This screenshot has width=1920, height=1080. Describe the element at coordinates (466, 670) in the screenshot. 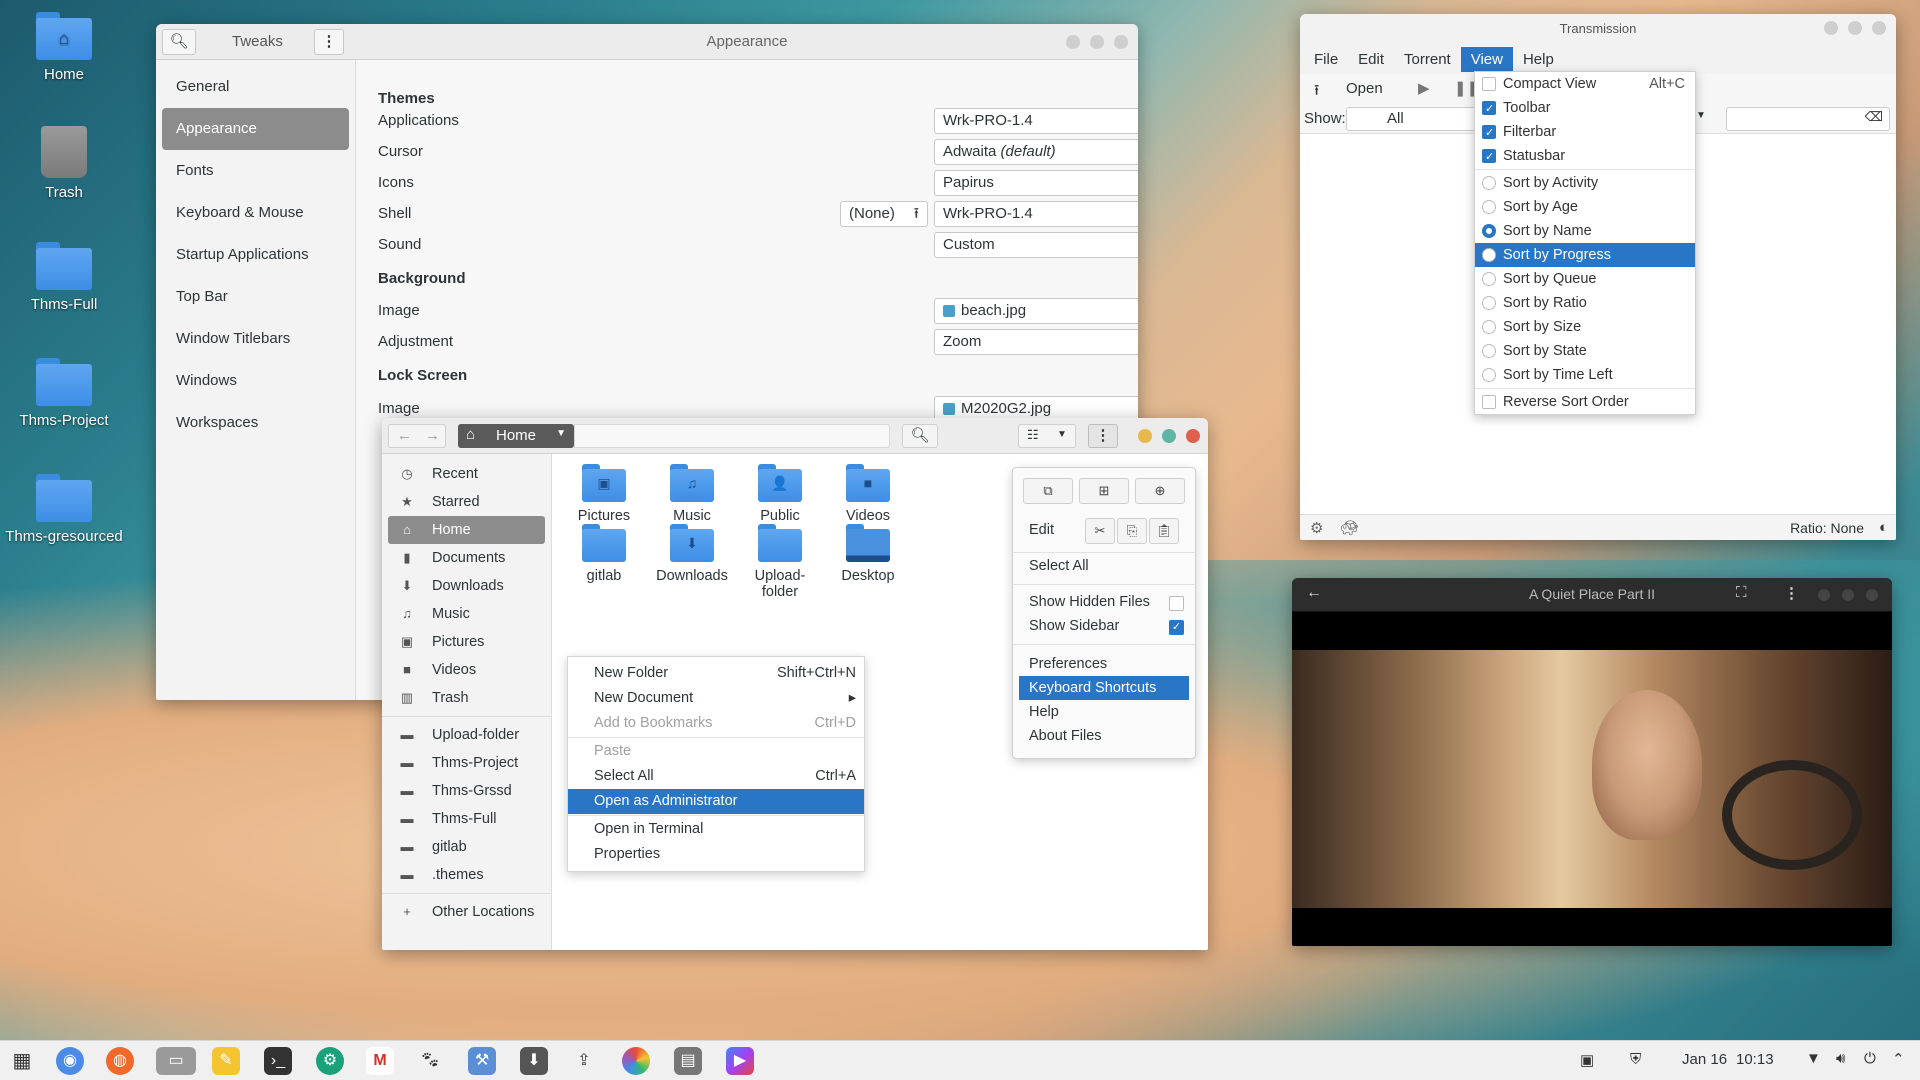

I see `sidebar-item-videos: ■ Videos` at that location.